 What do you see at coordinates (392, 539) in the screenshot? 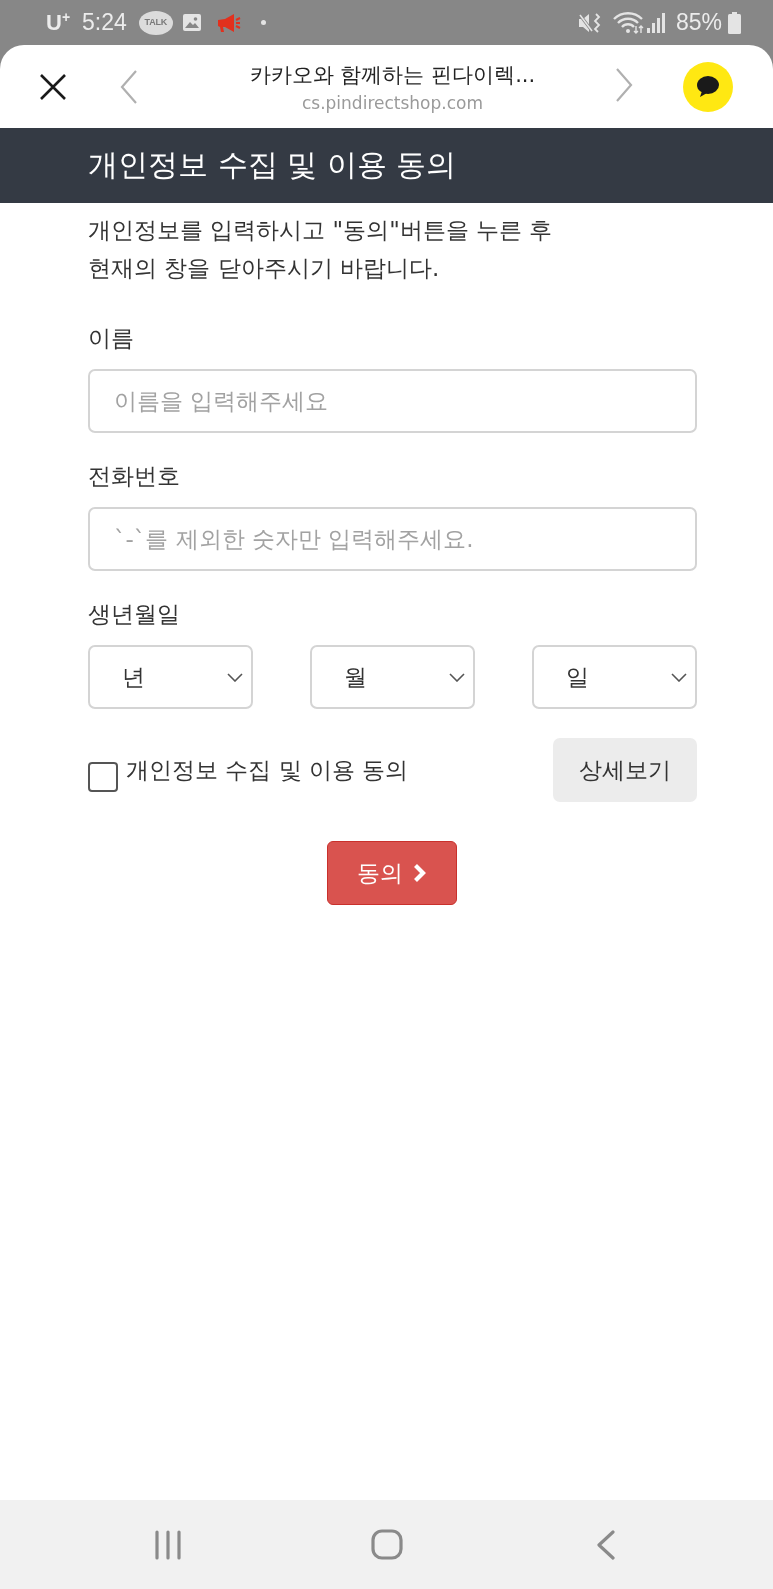
I see `input-field: `-`를 제외한 숫자만 입력해주세요.` at bounding box center [392, 539].